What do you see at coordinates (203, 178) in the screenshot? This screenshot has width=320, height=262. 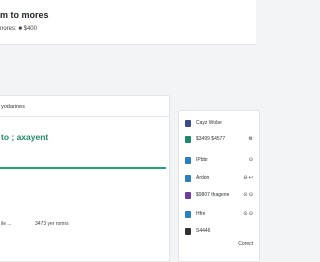 I see `side-row-label: Ardon` at bounding box center [203, 178].